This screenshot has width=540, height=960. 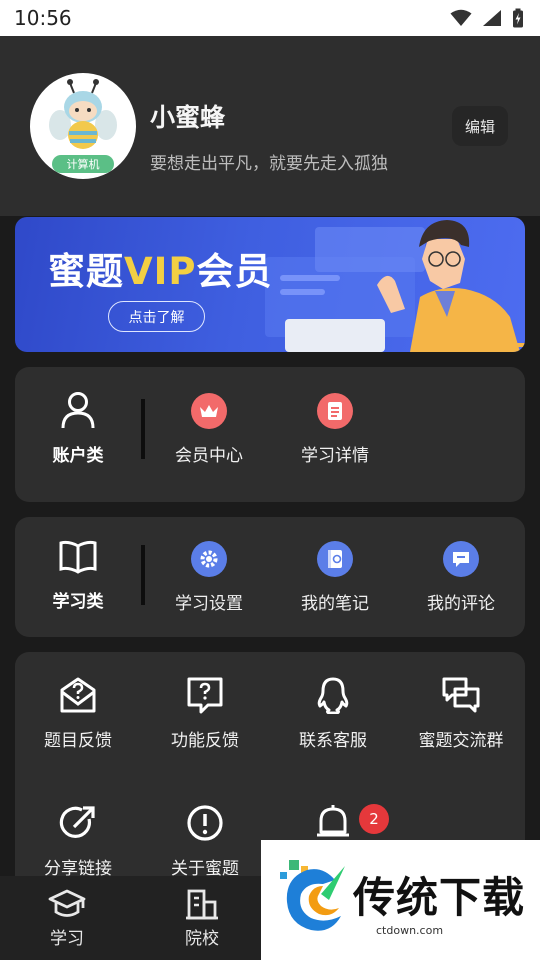 I want to click on my-comments-label: 我的评论, so click(x=461, y=604).